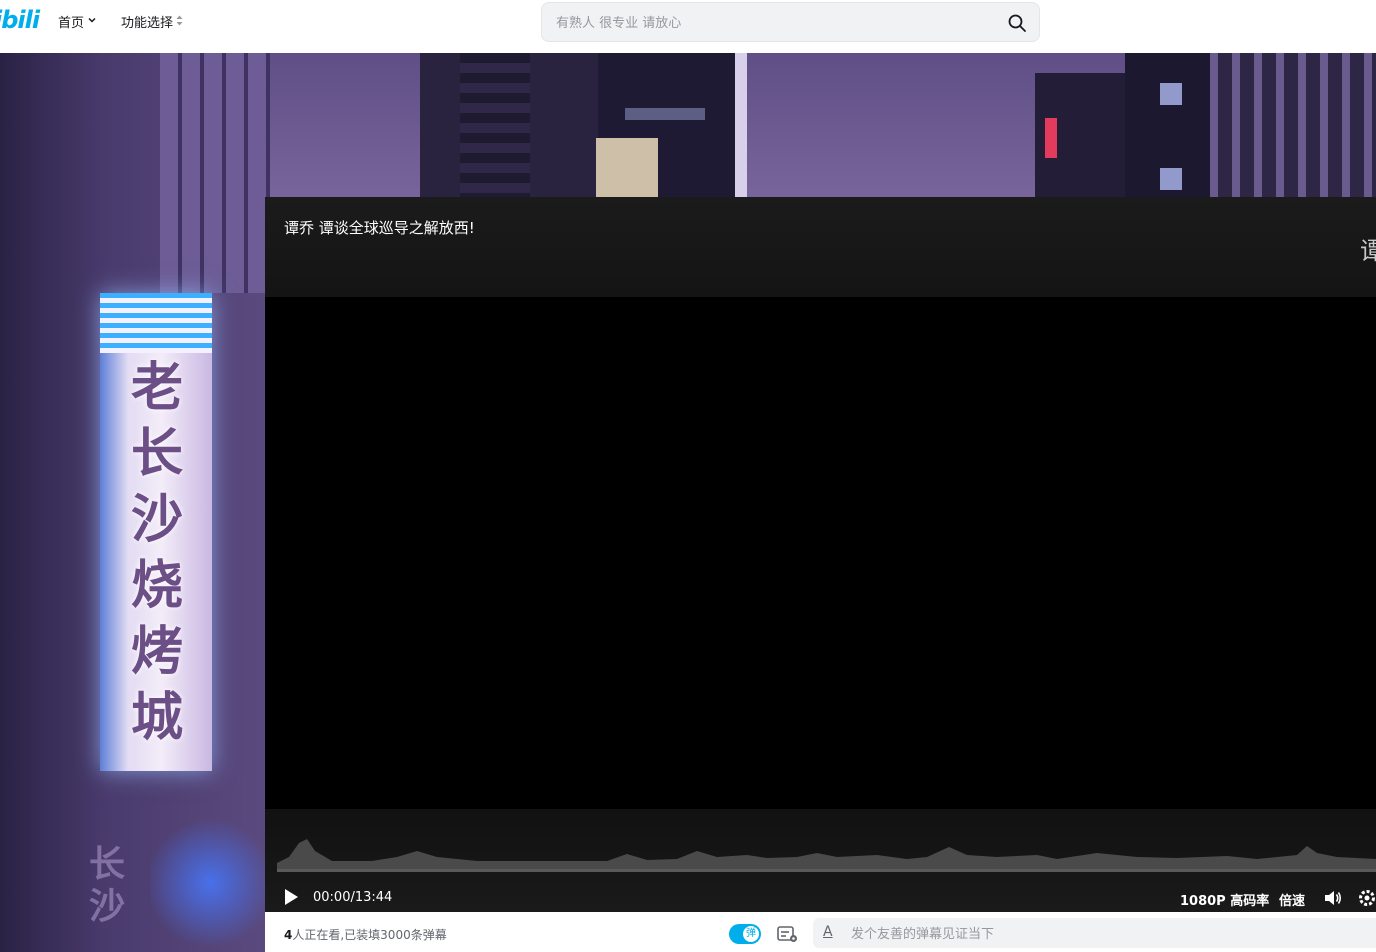 The width and height of the screenshot is (1376, 952). I want to click on progress-bar, so click(826, 870).